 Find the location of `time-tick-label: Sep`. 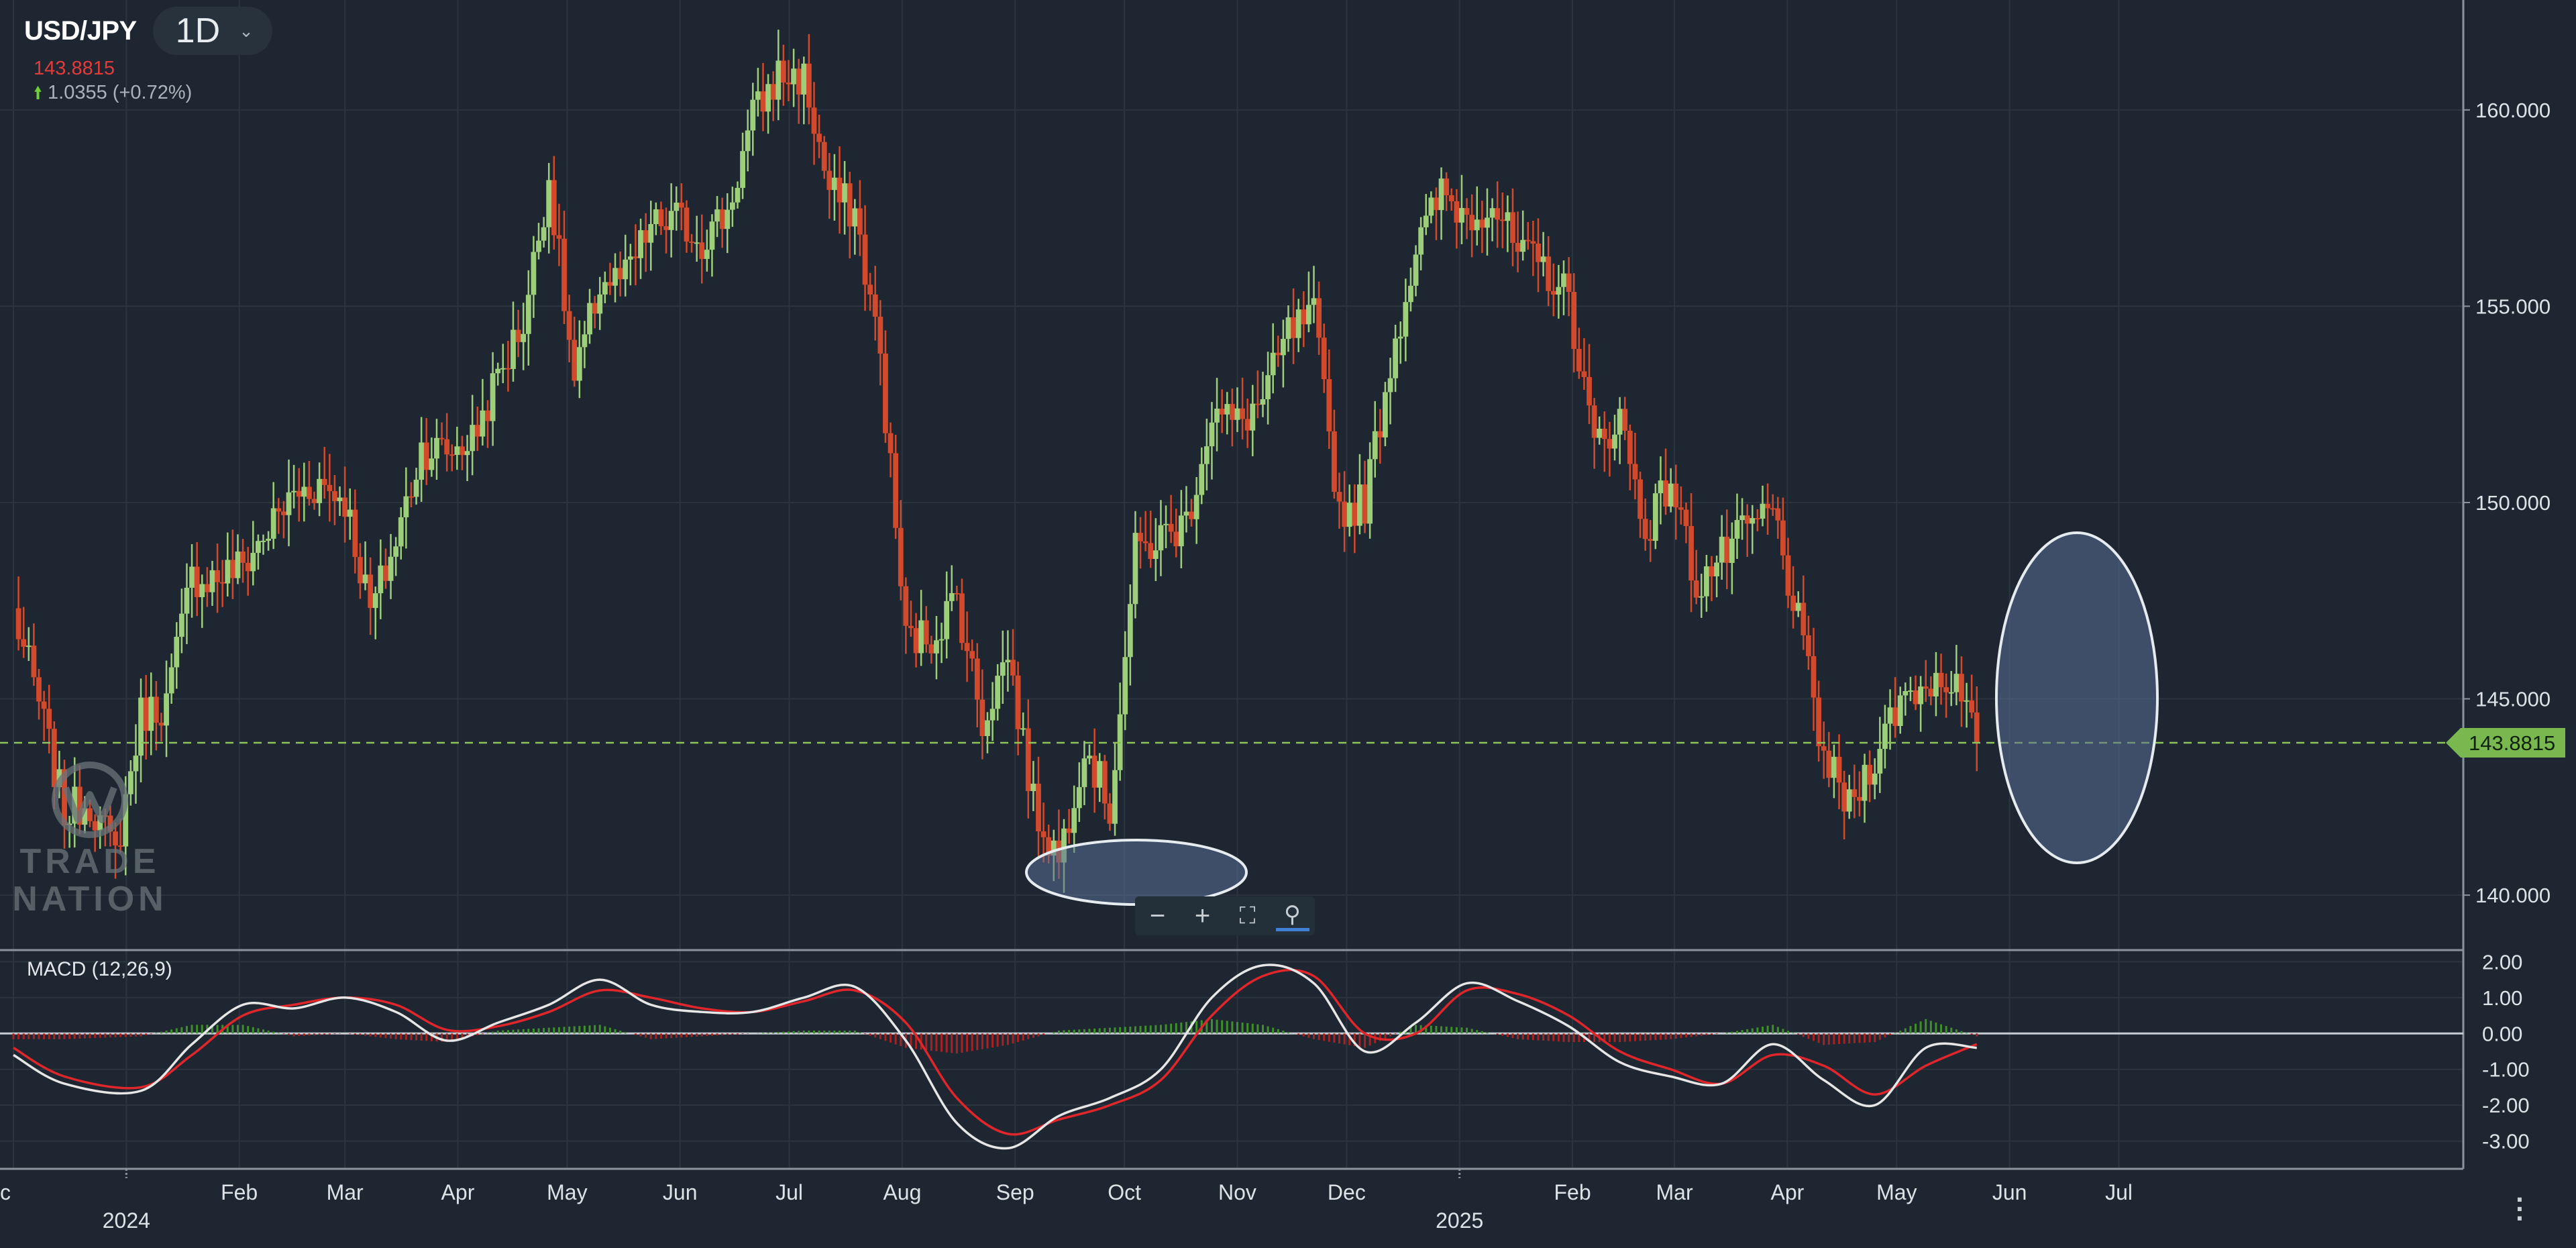

time-tick-label: Sep is located at coordinates (1015, 1192).